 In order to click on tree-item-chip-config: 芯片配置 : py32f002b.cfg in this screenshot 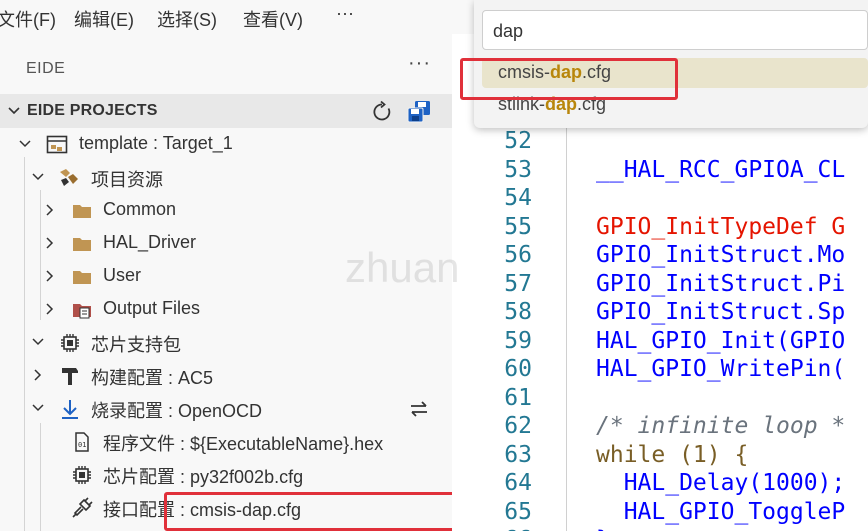, I will do `click(226, 474)`.